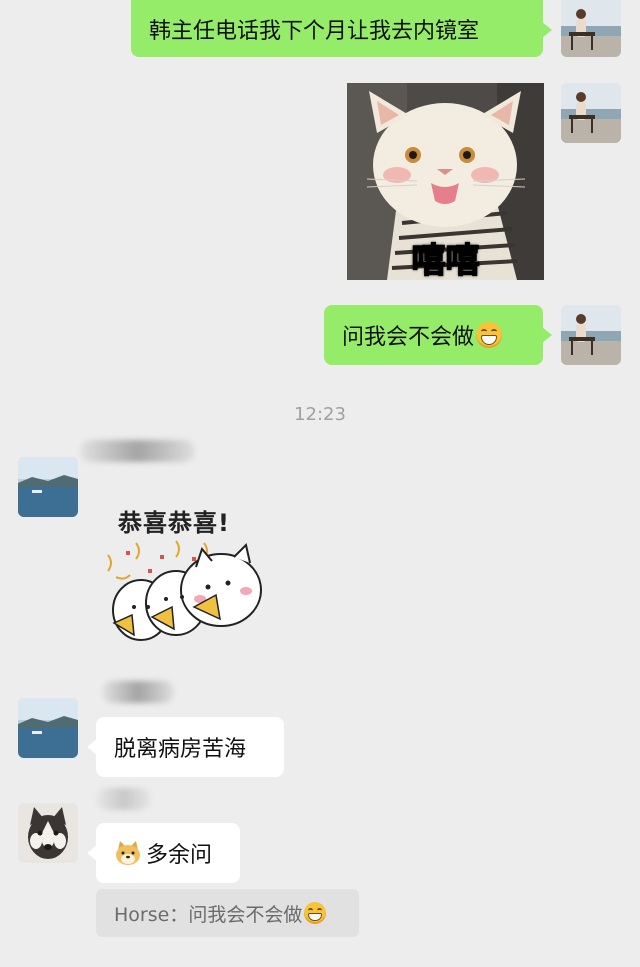  I want to click on sent-text-bubble: 韩主任电话我下个月让我去内镜室, so click(341, 28).